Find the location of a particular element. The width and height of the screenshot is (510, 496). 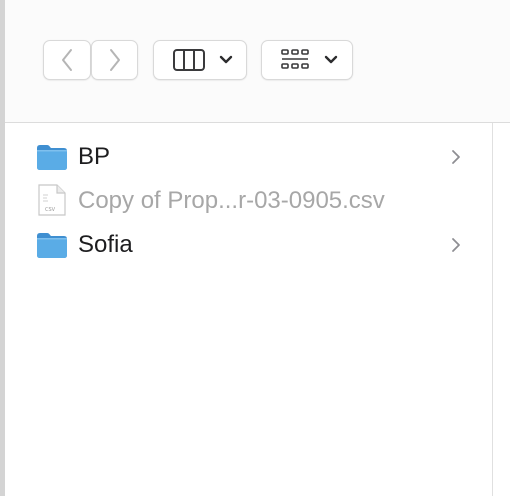

next-column is located at coordinates (501, 309).